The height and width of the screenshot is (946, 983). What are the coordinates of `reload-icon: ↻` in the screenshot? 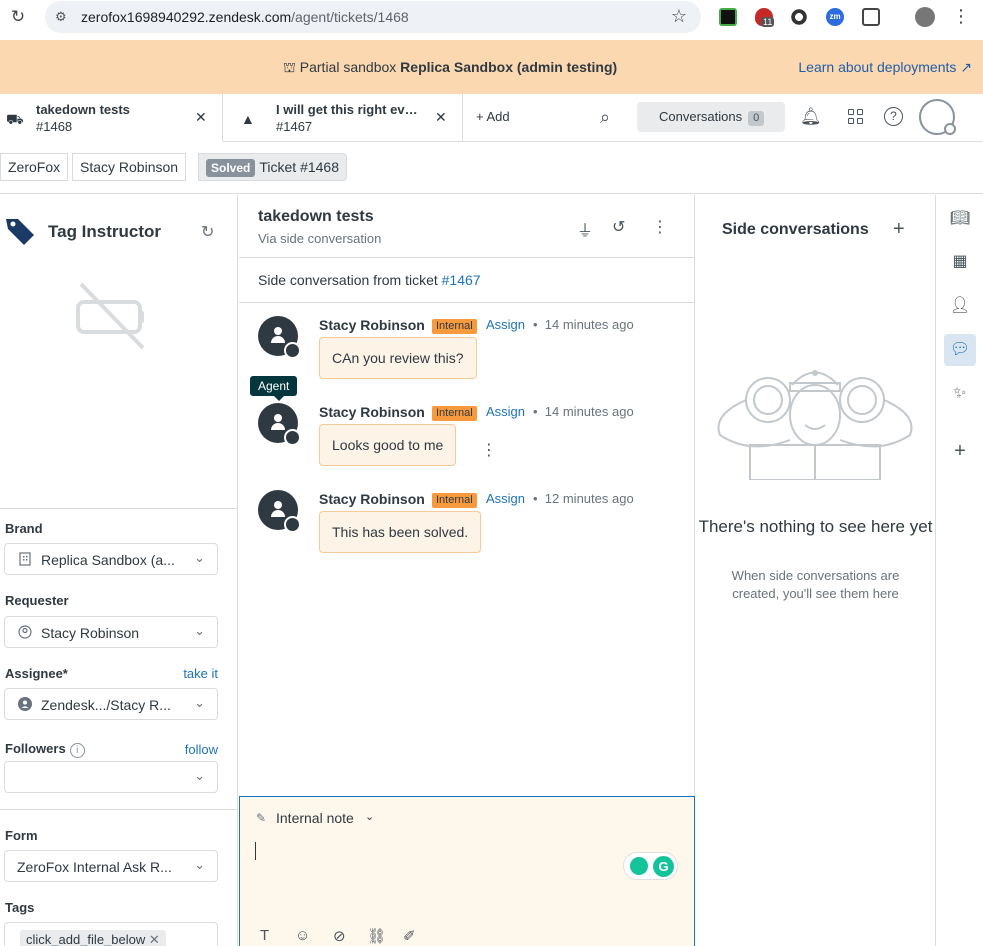 It's located at (18, 17).